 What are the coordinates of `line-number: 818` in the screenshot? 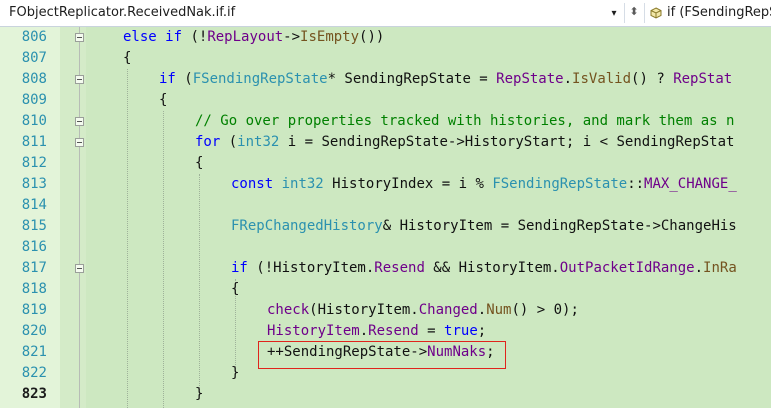 It's located at (34, 289).